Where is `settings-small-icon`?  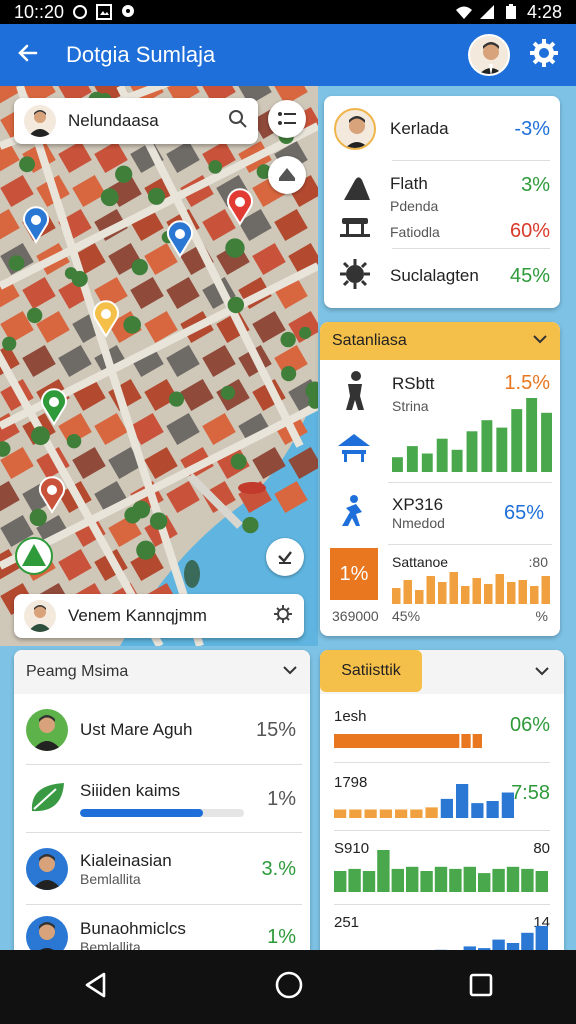 settings-small-icon is located at coordinates (283, 616).